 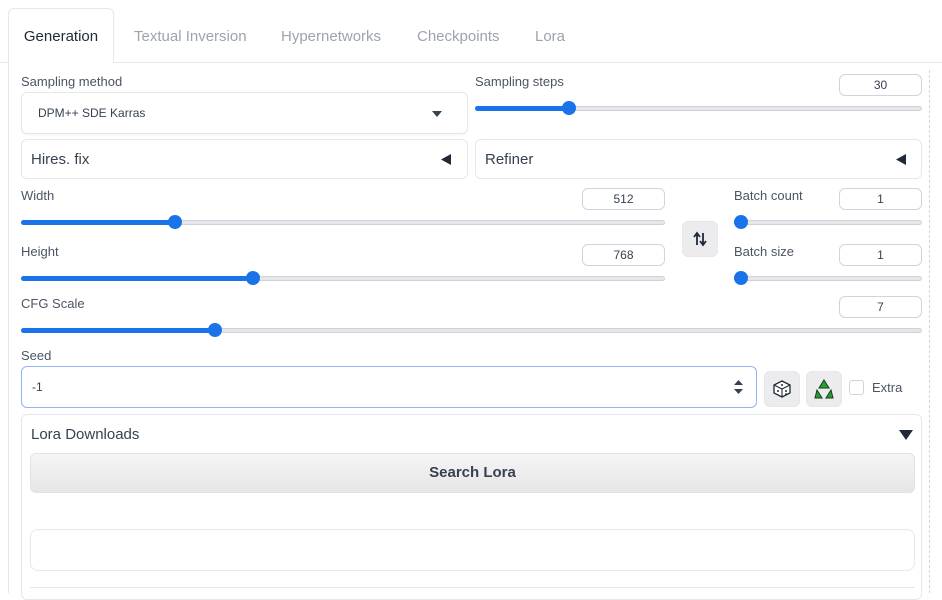 I want to click on panel-border-right, so click(x=929, y=331).